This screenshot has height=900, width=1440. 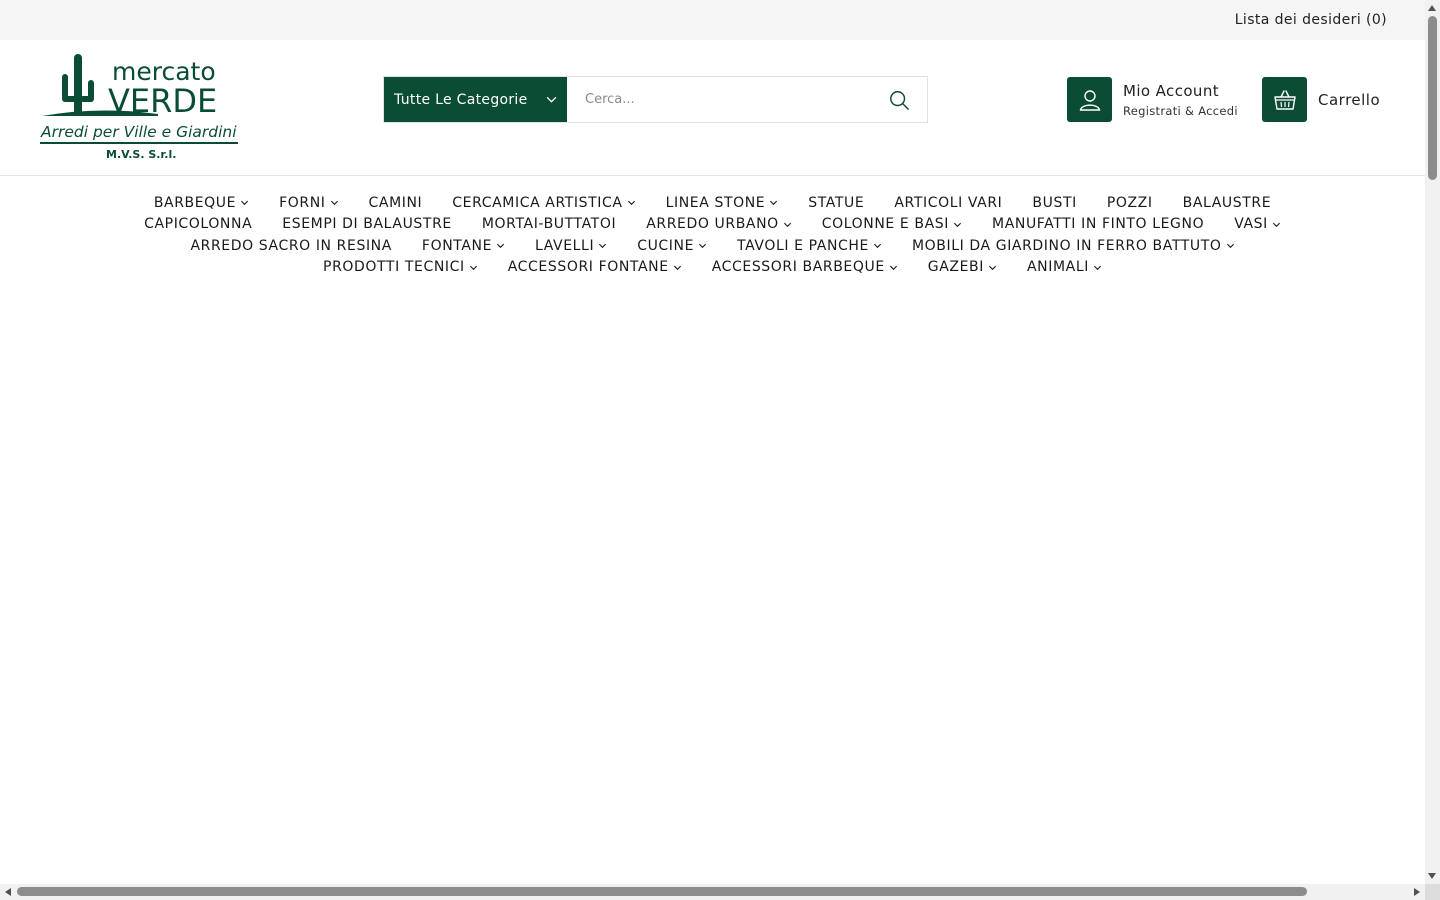 What do you see at coordinates (1171, 90) in the screenshot?
I see `account-title: Mio Account` at bounding box center [1171, 90].